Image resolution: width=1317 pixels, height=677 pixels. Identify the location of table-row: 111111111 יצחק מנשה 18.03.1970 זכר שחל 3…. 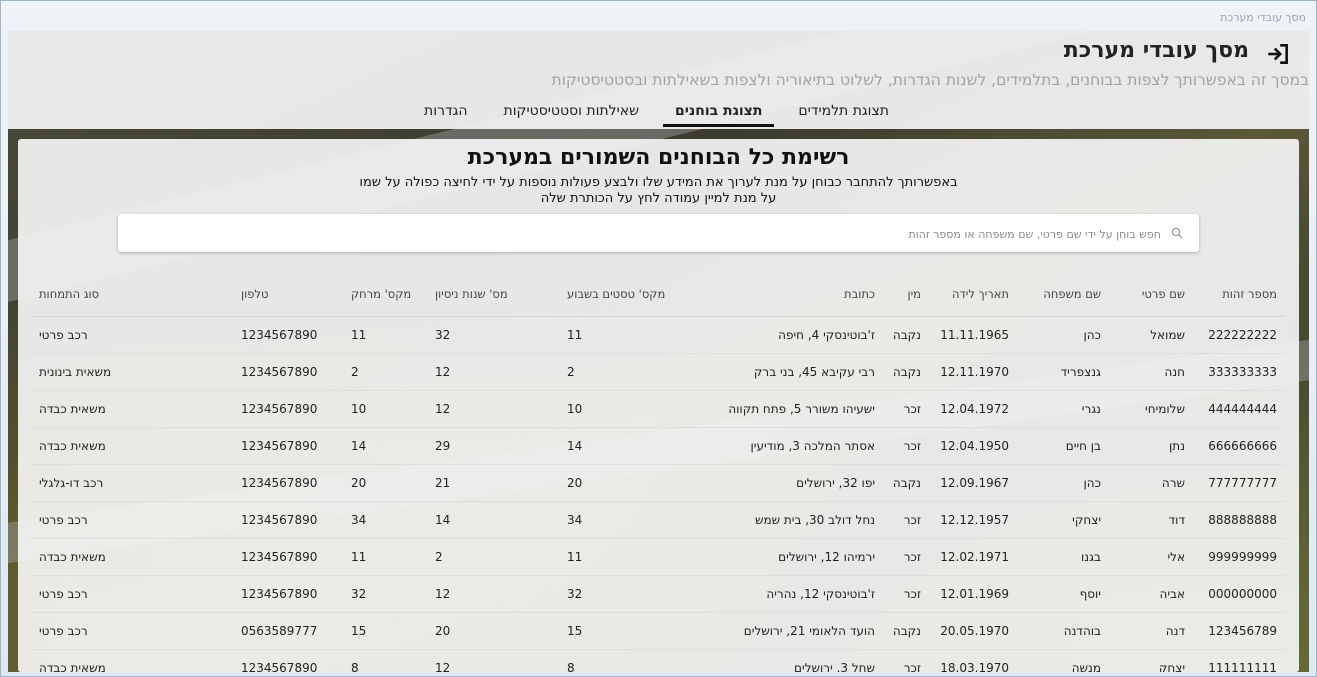
(658, 660).